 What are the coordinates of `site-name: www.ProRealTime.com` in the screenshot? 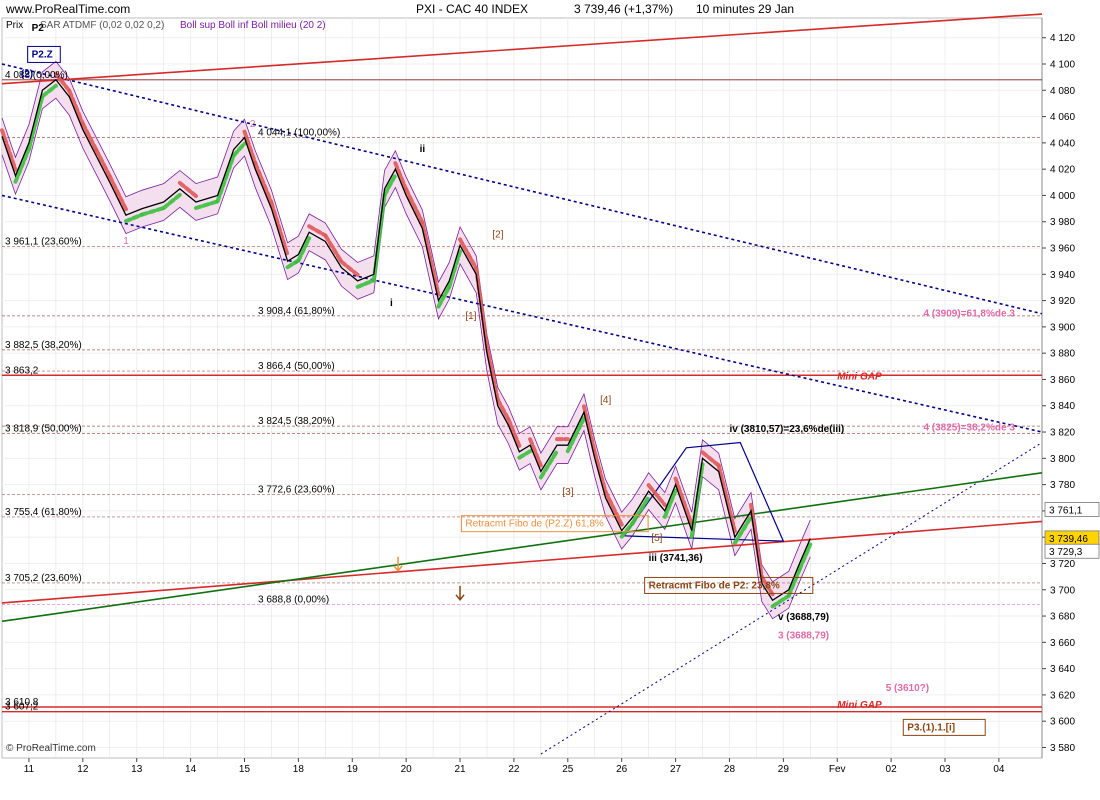 It's located at (68, 9).